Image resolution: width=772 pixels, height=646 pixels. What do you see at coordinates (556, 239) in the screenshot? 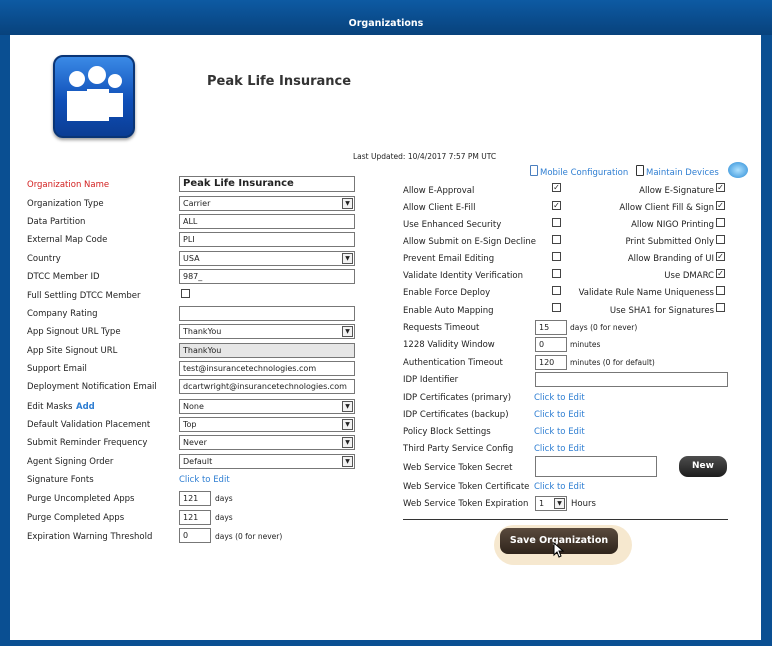
I see `allow-submit-decline-checkbox` at bounding box center [556, 239].